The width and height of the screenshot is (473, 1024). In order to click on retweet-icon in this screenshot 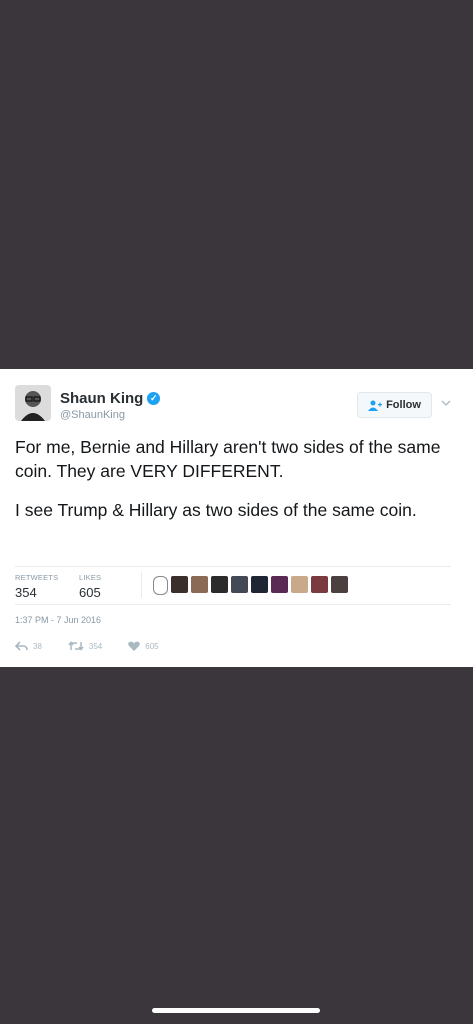, I will do `click(76, 646)`.